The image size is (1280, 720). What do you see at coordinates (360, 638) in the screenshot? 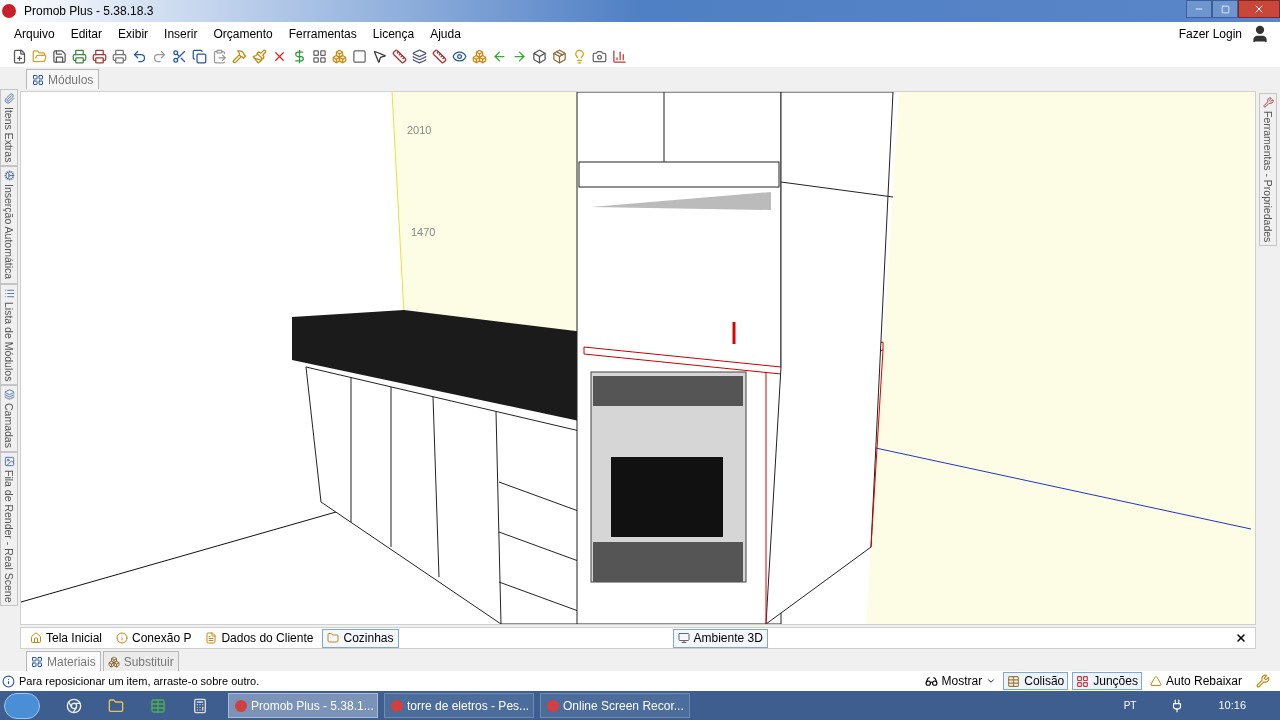
I see `document-tab: Cozinhas` at bounding box center [360, 638].